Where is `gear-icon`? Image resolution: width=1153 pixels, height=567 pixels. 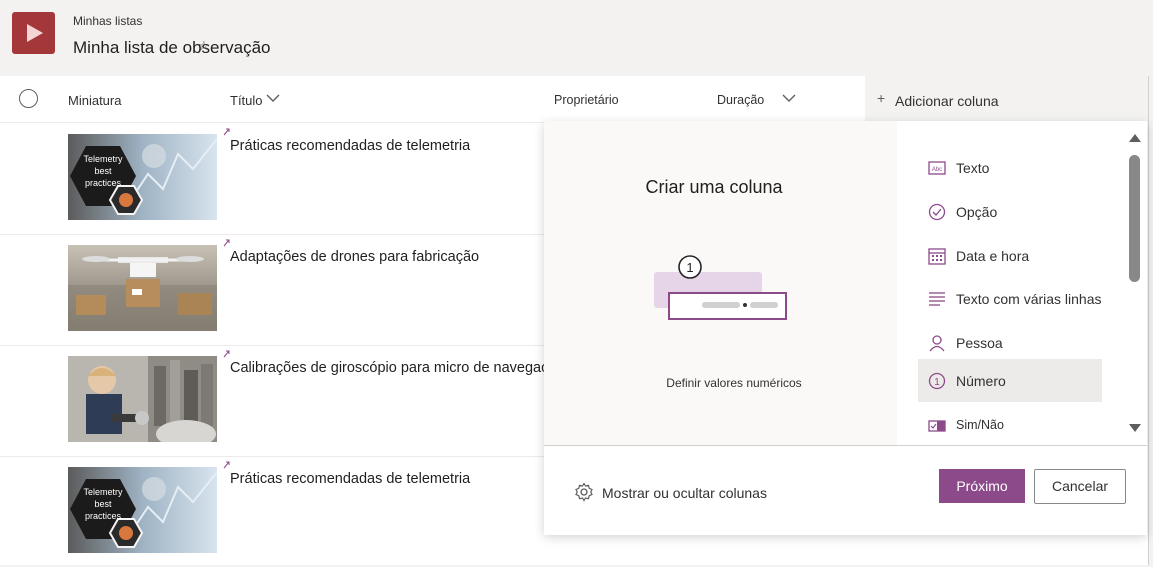
gear-icon is located at coordinates (584, 492).